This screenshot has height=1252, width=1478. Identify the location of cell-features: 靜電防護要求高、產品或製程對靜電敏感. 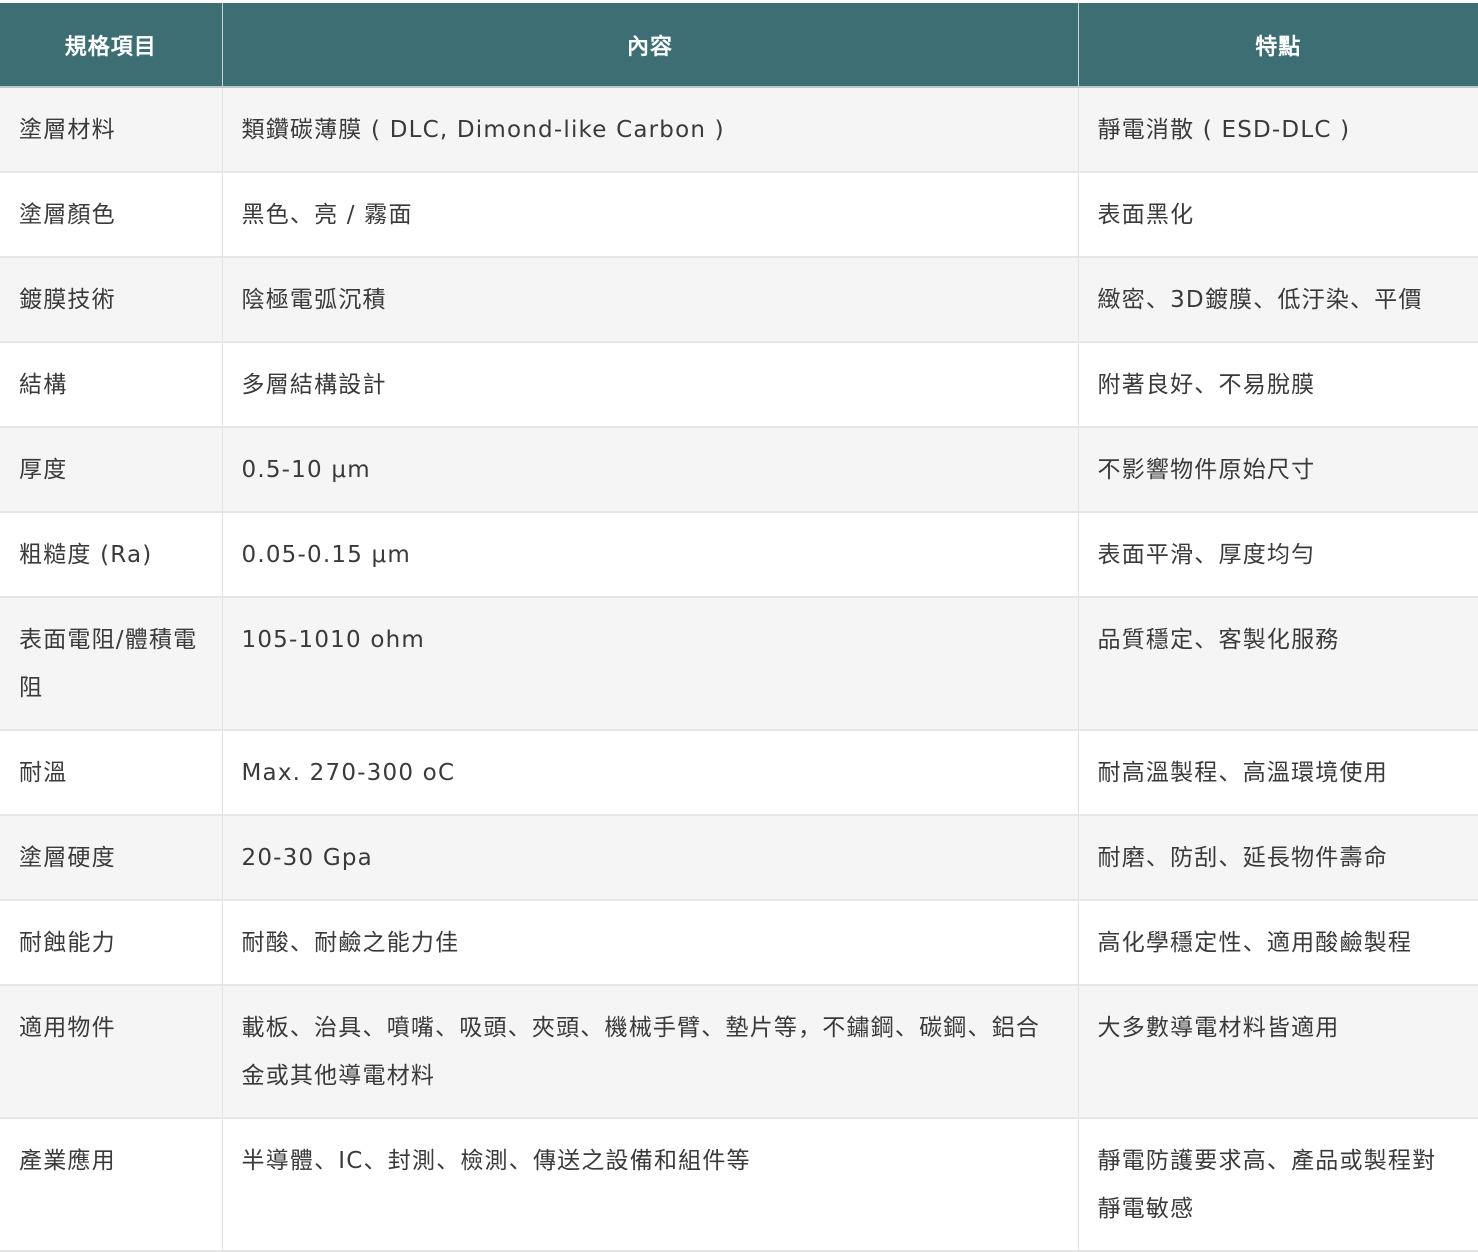
(1278, 1185).